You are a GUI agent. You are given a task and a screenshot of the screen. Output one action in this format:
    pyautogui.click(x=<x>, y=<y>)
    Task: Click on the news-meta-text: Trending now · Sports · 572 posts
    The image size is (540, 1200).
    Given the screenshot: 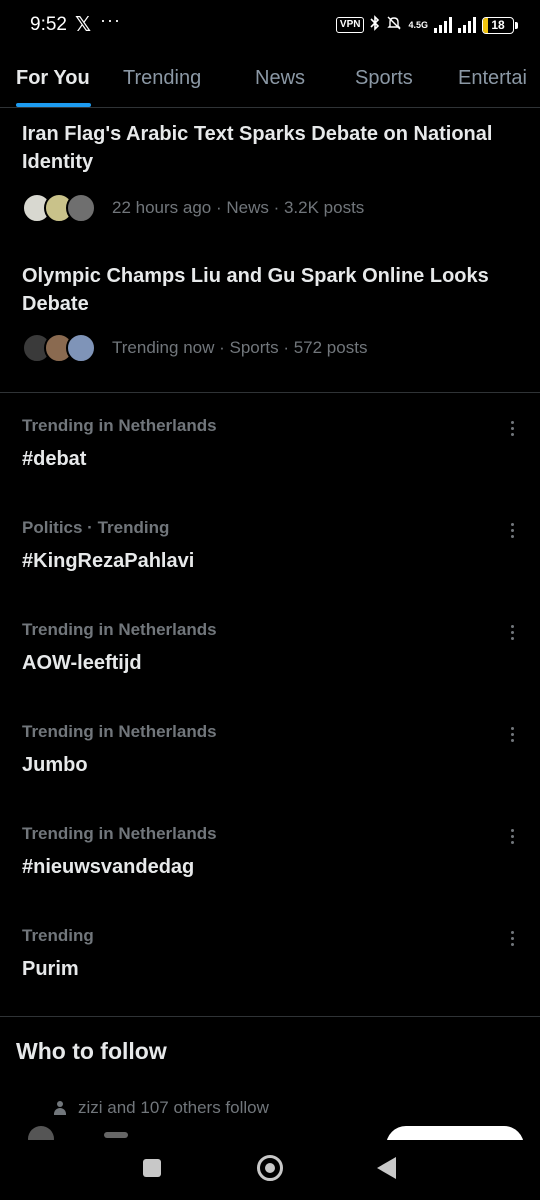 What is the action you would take?
    pyautogui.click(x=240, y=347)
    